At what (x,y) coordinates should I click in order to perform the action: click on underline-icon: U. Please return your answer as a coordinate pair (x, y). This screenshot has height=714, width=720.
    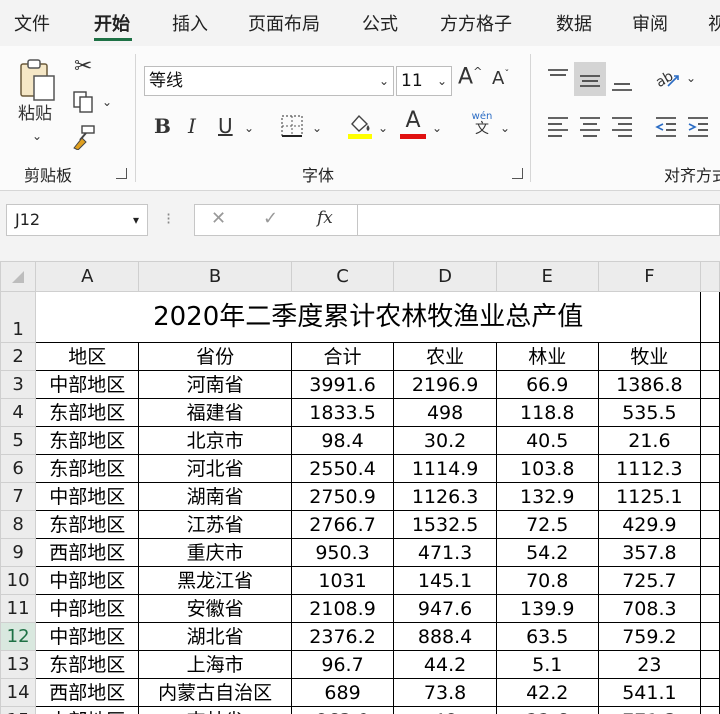
    Looking at the image, I should click on (225, 126).